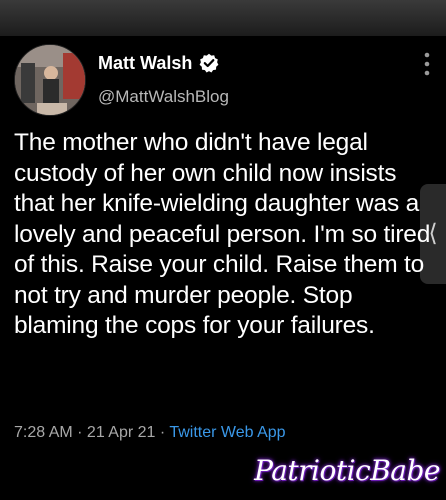 Image resolution: width=446 pixels, height=500 pixels. Describe the element at coordinates (50, 80) in the screenshot. I see `avatar` at that location.